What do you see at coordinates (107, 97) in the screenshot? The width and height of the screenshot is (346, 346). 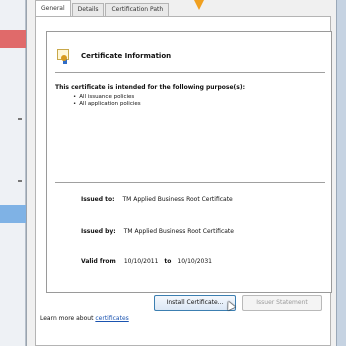 I see `purpose-item: All issuance policies` at bounding box center [107, 97].